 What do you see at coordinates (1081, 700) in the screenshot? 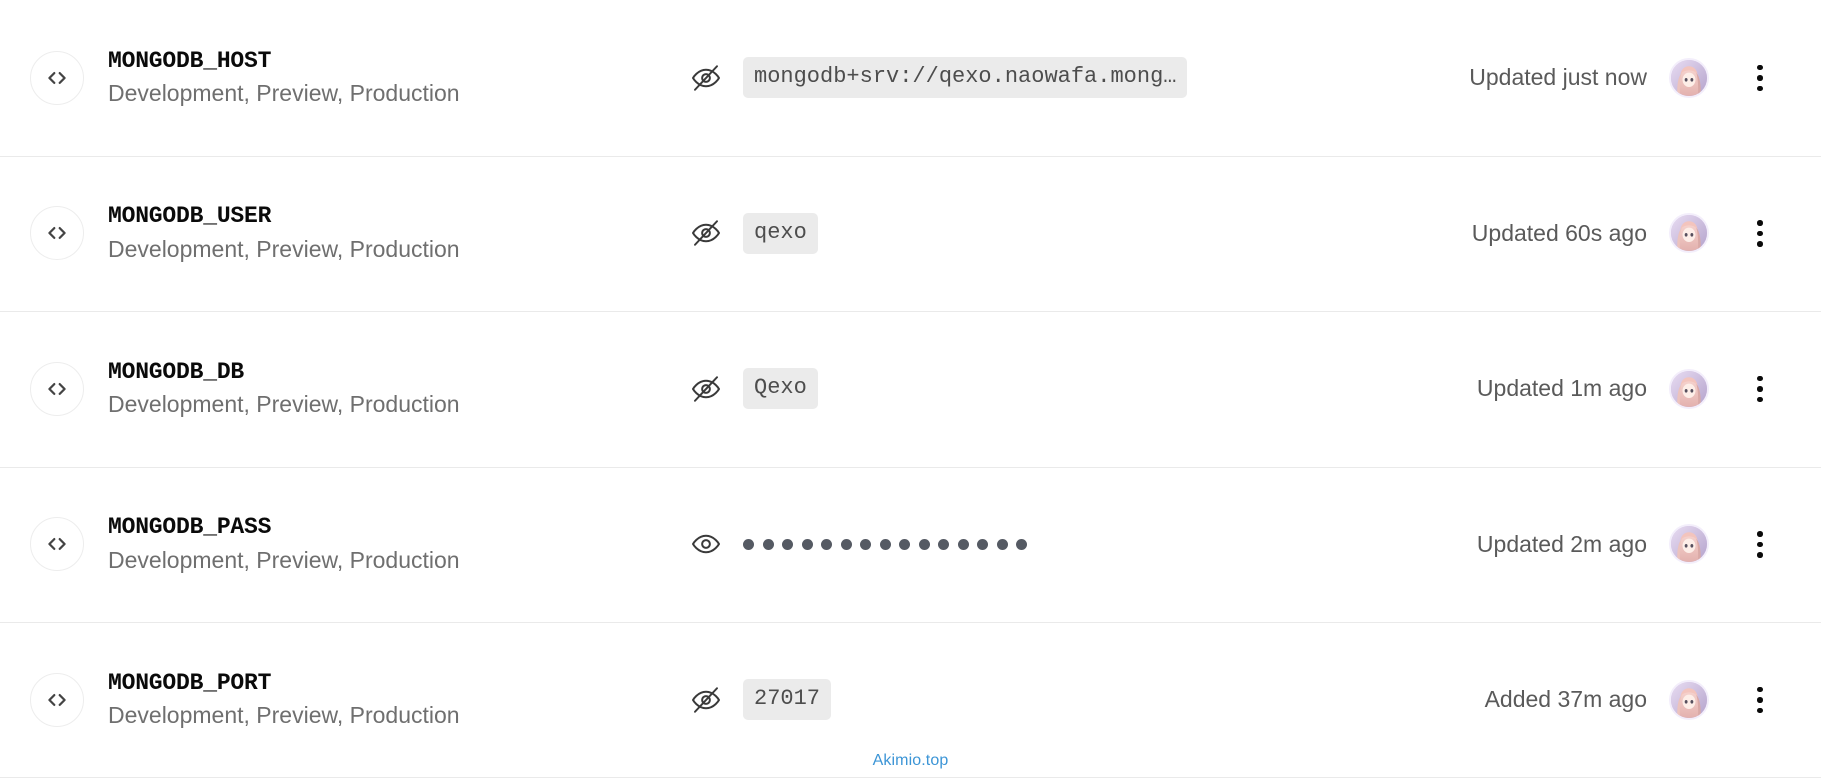
I see `env-value-block: 27017` at bounding box center [1081, 700].